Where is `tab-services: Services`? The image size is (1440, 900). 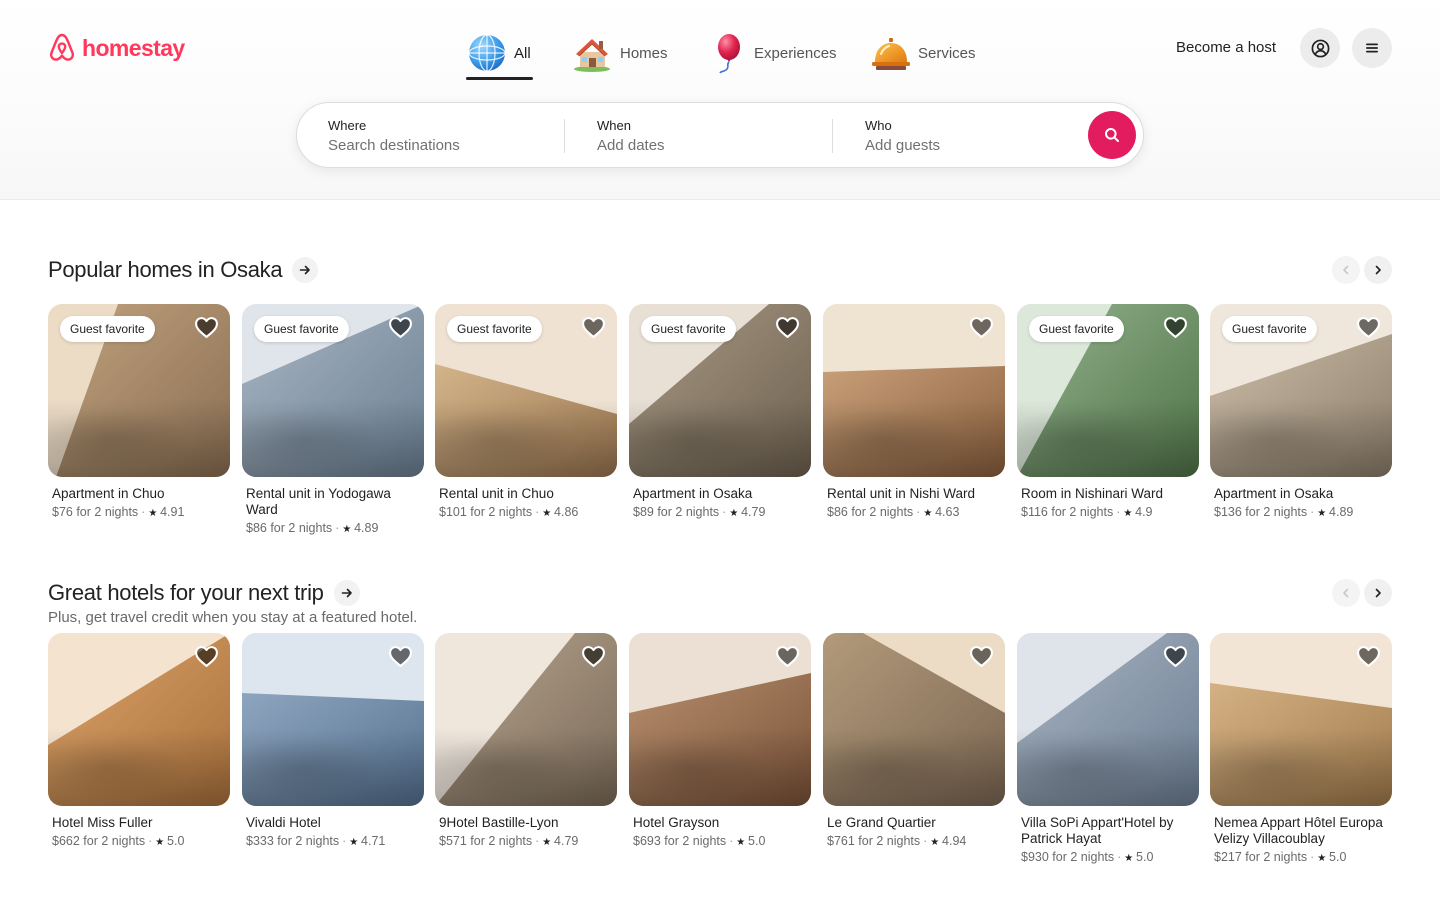
tab-services: Services is located at coordinates (923, 53).